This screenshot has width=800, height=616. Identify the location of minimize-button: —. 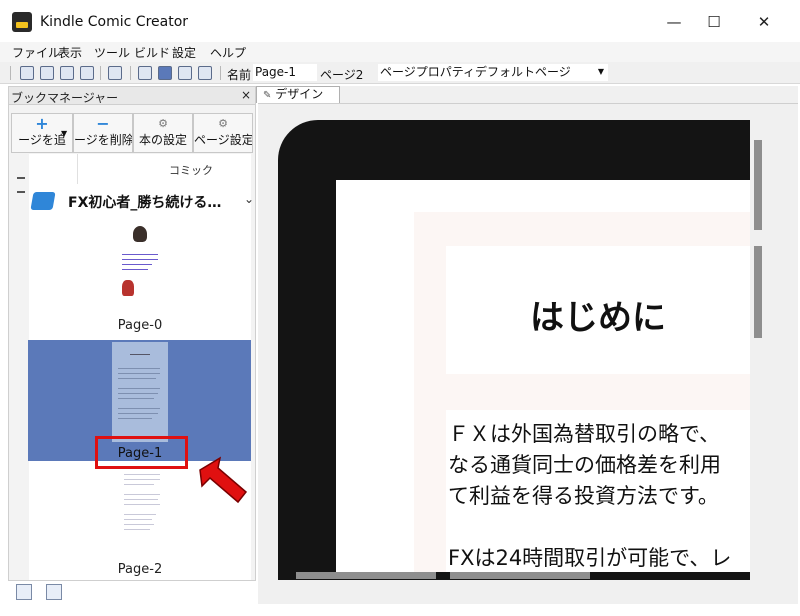
(674, 22).